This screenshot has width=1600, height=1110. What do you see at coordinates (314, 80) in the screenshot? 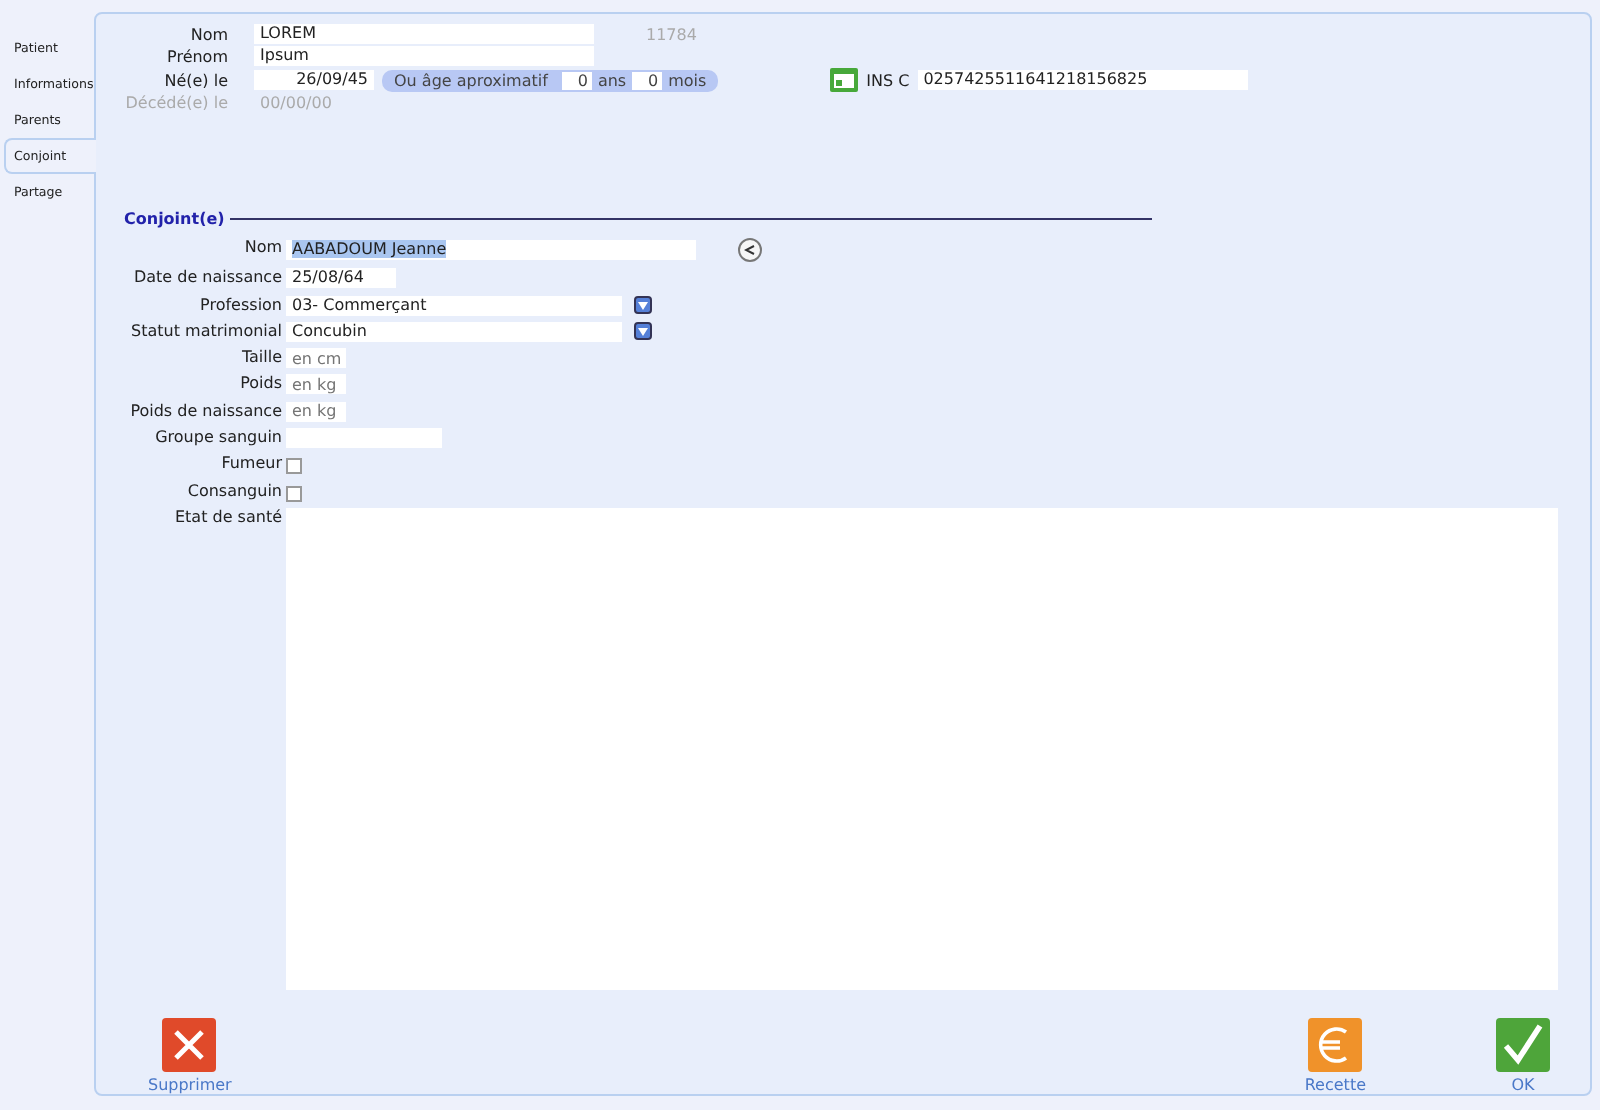
I see `date-field: 26/09/45` at bounding box center [314, 80].